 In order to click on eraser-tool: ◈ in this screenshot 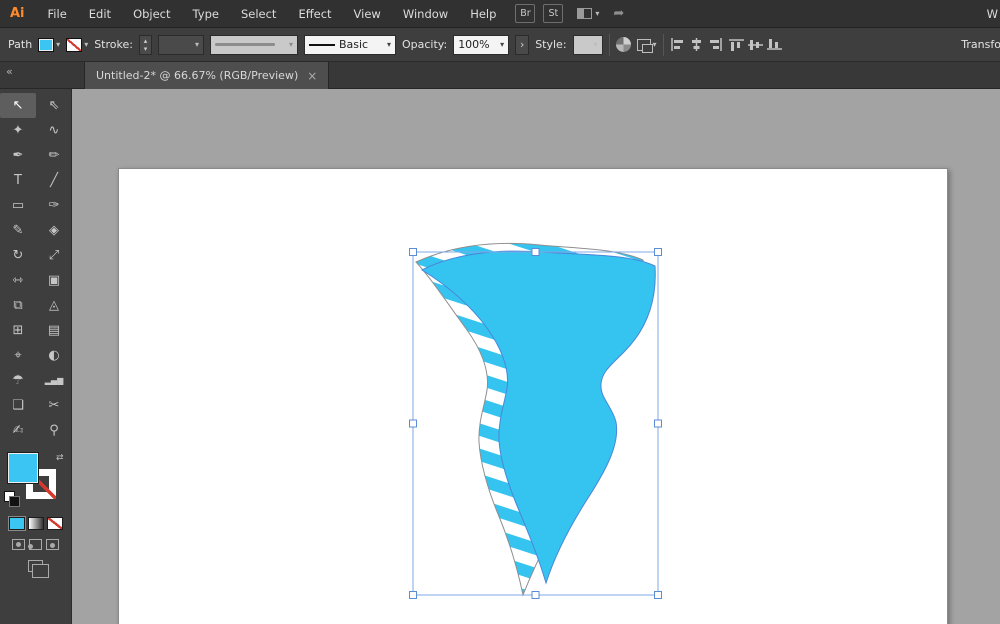, I will do `click(54, 230)`.